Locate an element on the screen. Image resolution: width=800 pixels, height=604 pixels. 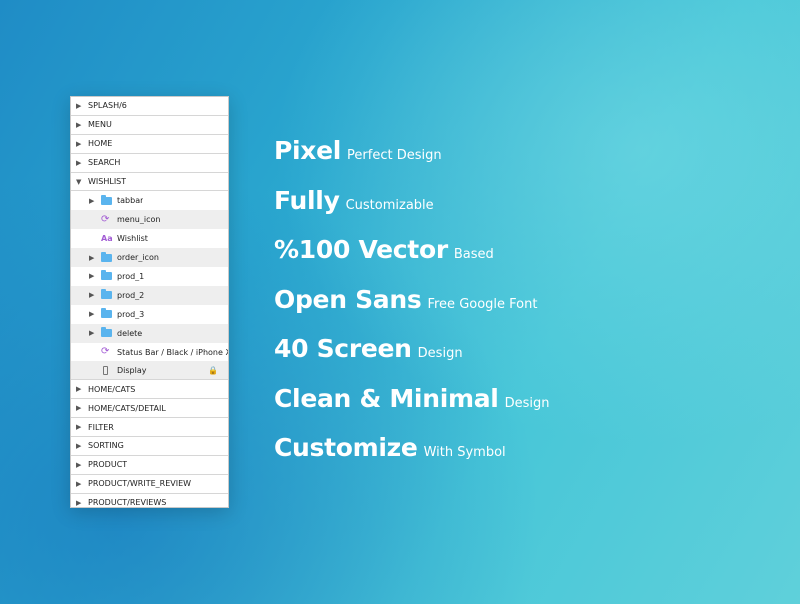
layer-row: ▶ PRODUCT/WRITE_REVIEW is located at coordinates (149, 484).